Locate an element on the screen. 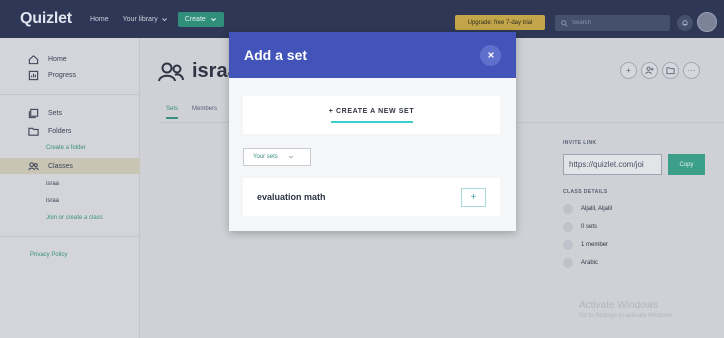  modal-header: Add a set is located at coordinates (372, 55).